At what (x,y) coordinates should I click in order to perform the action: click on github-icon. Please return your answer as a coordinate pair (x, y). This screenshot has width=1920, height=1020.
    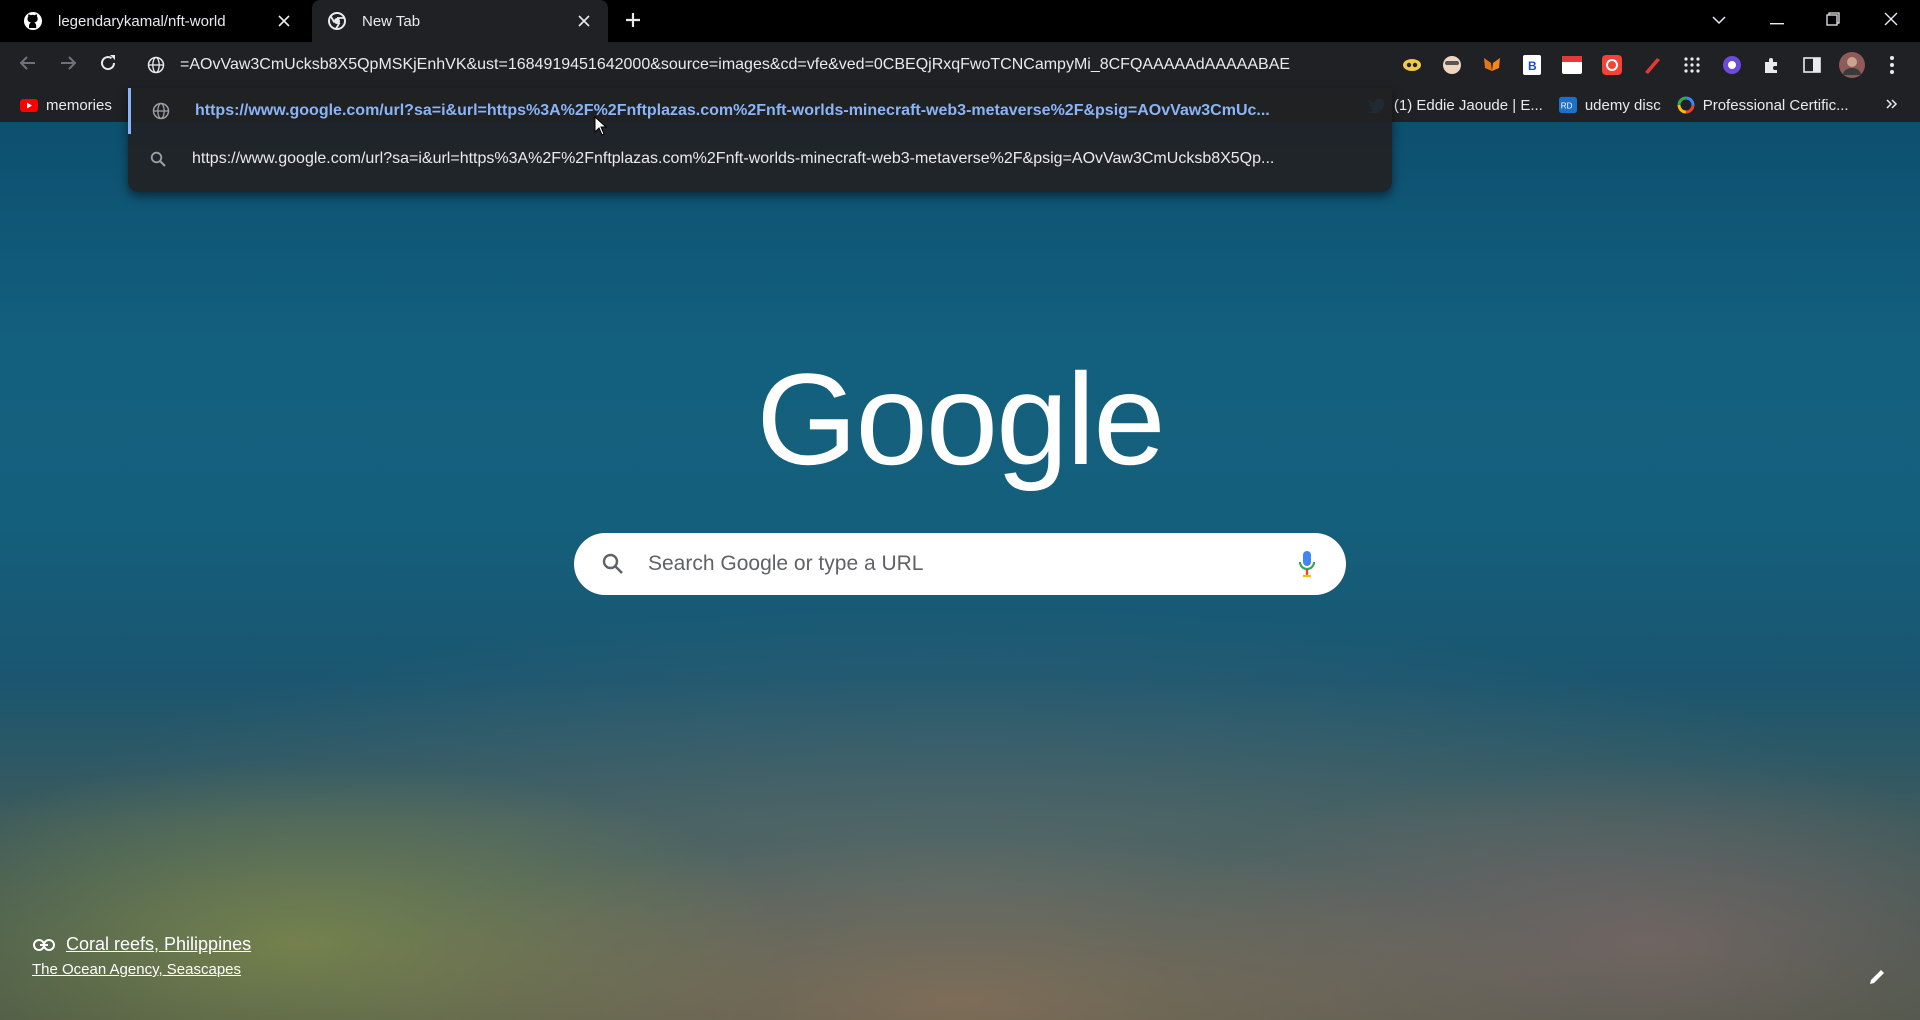
    Looking at the image, I should click on (33, 21).